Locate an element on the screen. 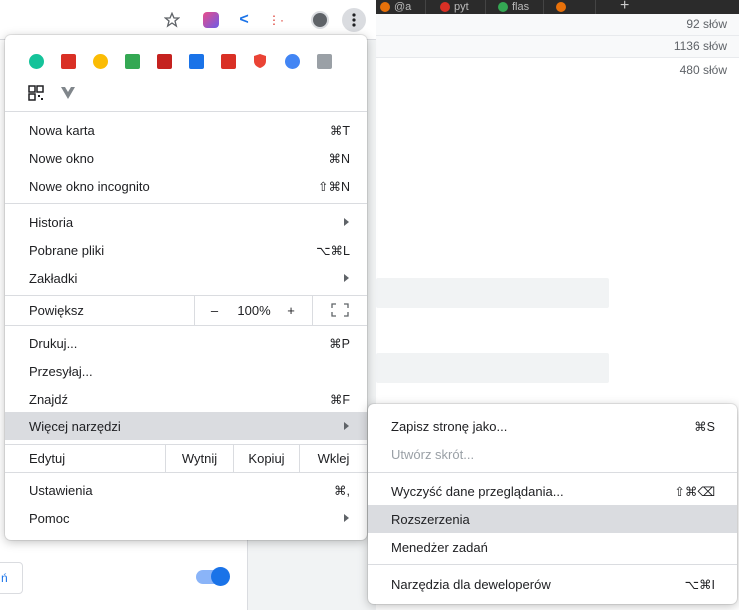 The width and height of the screenshot is (739, 610). menu-item-downloads: Pobrane pliki ⌥⌘L is located at coordinates (186, 250).